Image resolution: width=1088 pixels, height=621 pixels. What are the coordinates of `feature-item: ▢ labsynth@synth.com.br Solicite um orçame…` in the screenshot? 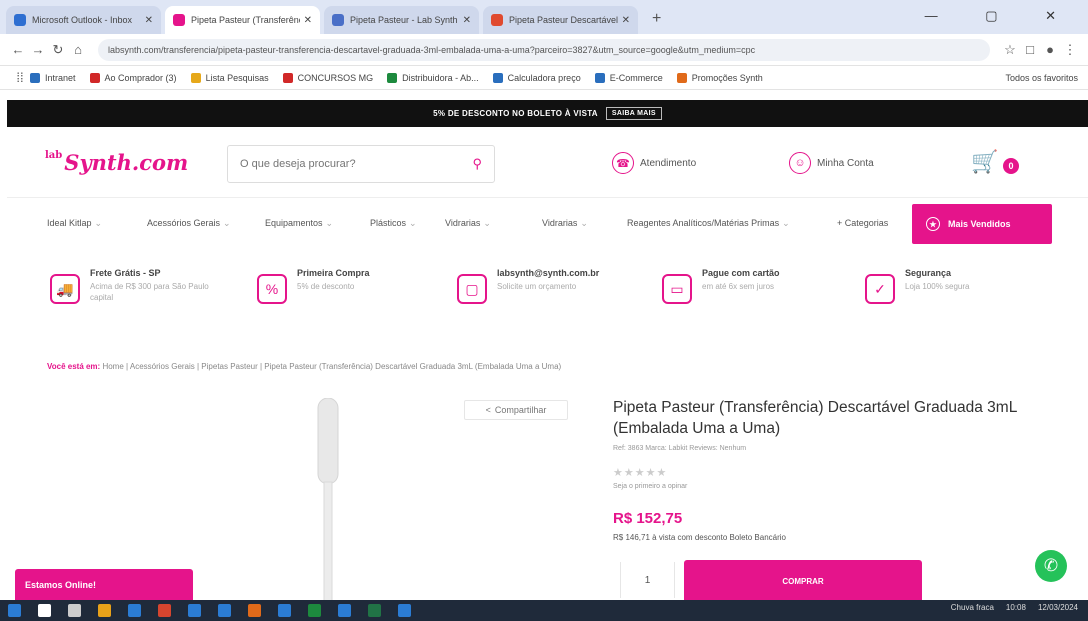 It's located at (528, 286).